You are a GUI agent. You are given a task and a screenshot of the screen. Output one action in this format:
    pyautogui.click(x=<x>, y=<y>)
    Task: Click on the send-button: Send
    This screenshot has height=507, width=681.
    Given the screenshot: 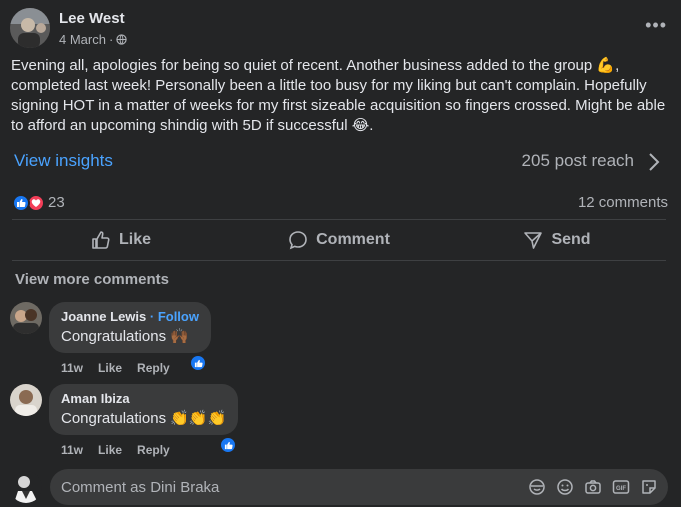 What is the action you would take?
    pyautogui.click(x=557, y=240)
    